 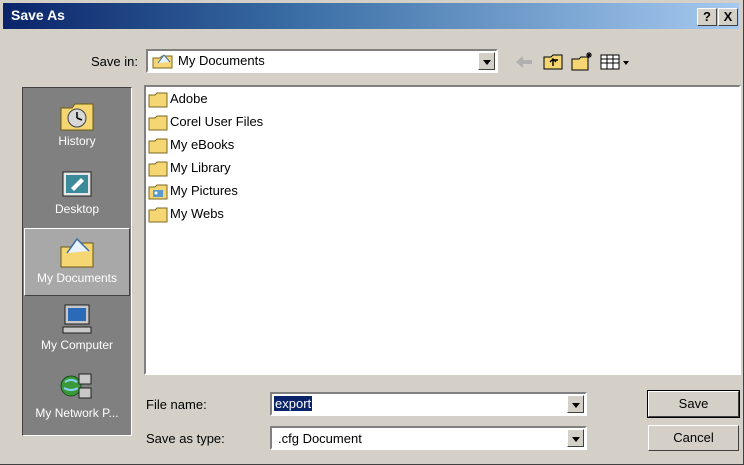 I want to click on save-in-value: My Documents, so click(x=221, y=60).